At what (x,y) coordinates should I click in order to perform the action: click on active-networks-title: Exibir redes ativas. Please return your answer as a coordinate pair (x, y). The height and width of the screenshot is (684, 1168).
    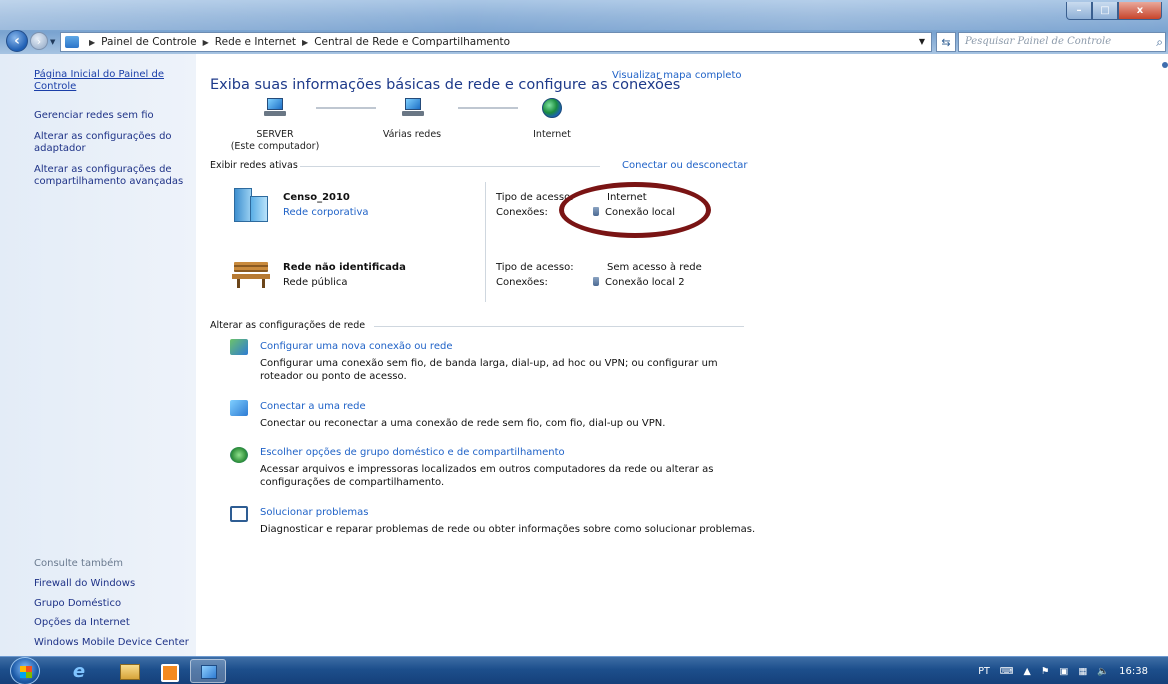
    Looking at the image, I should click on (254, 165).